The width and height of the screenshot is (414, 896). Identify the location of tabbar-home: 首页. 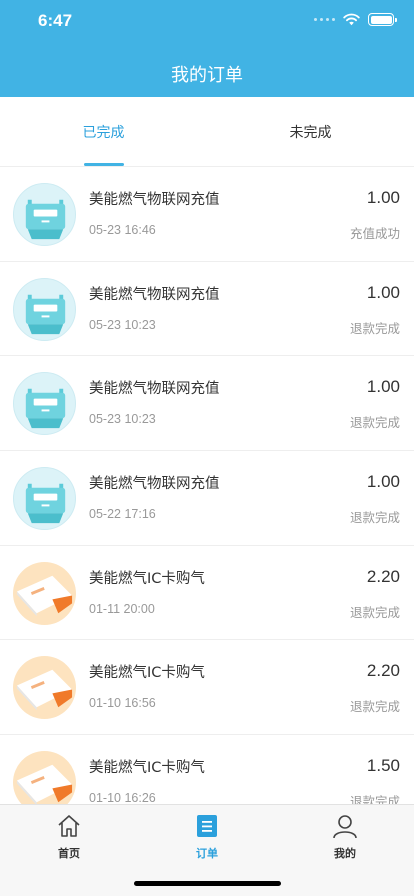
(69, 837).